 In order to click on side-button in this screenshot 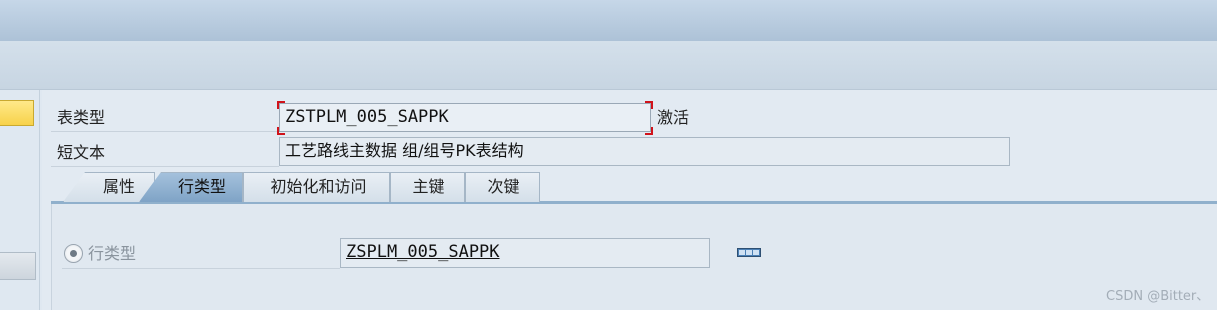, I will do `click(18, 266)`.